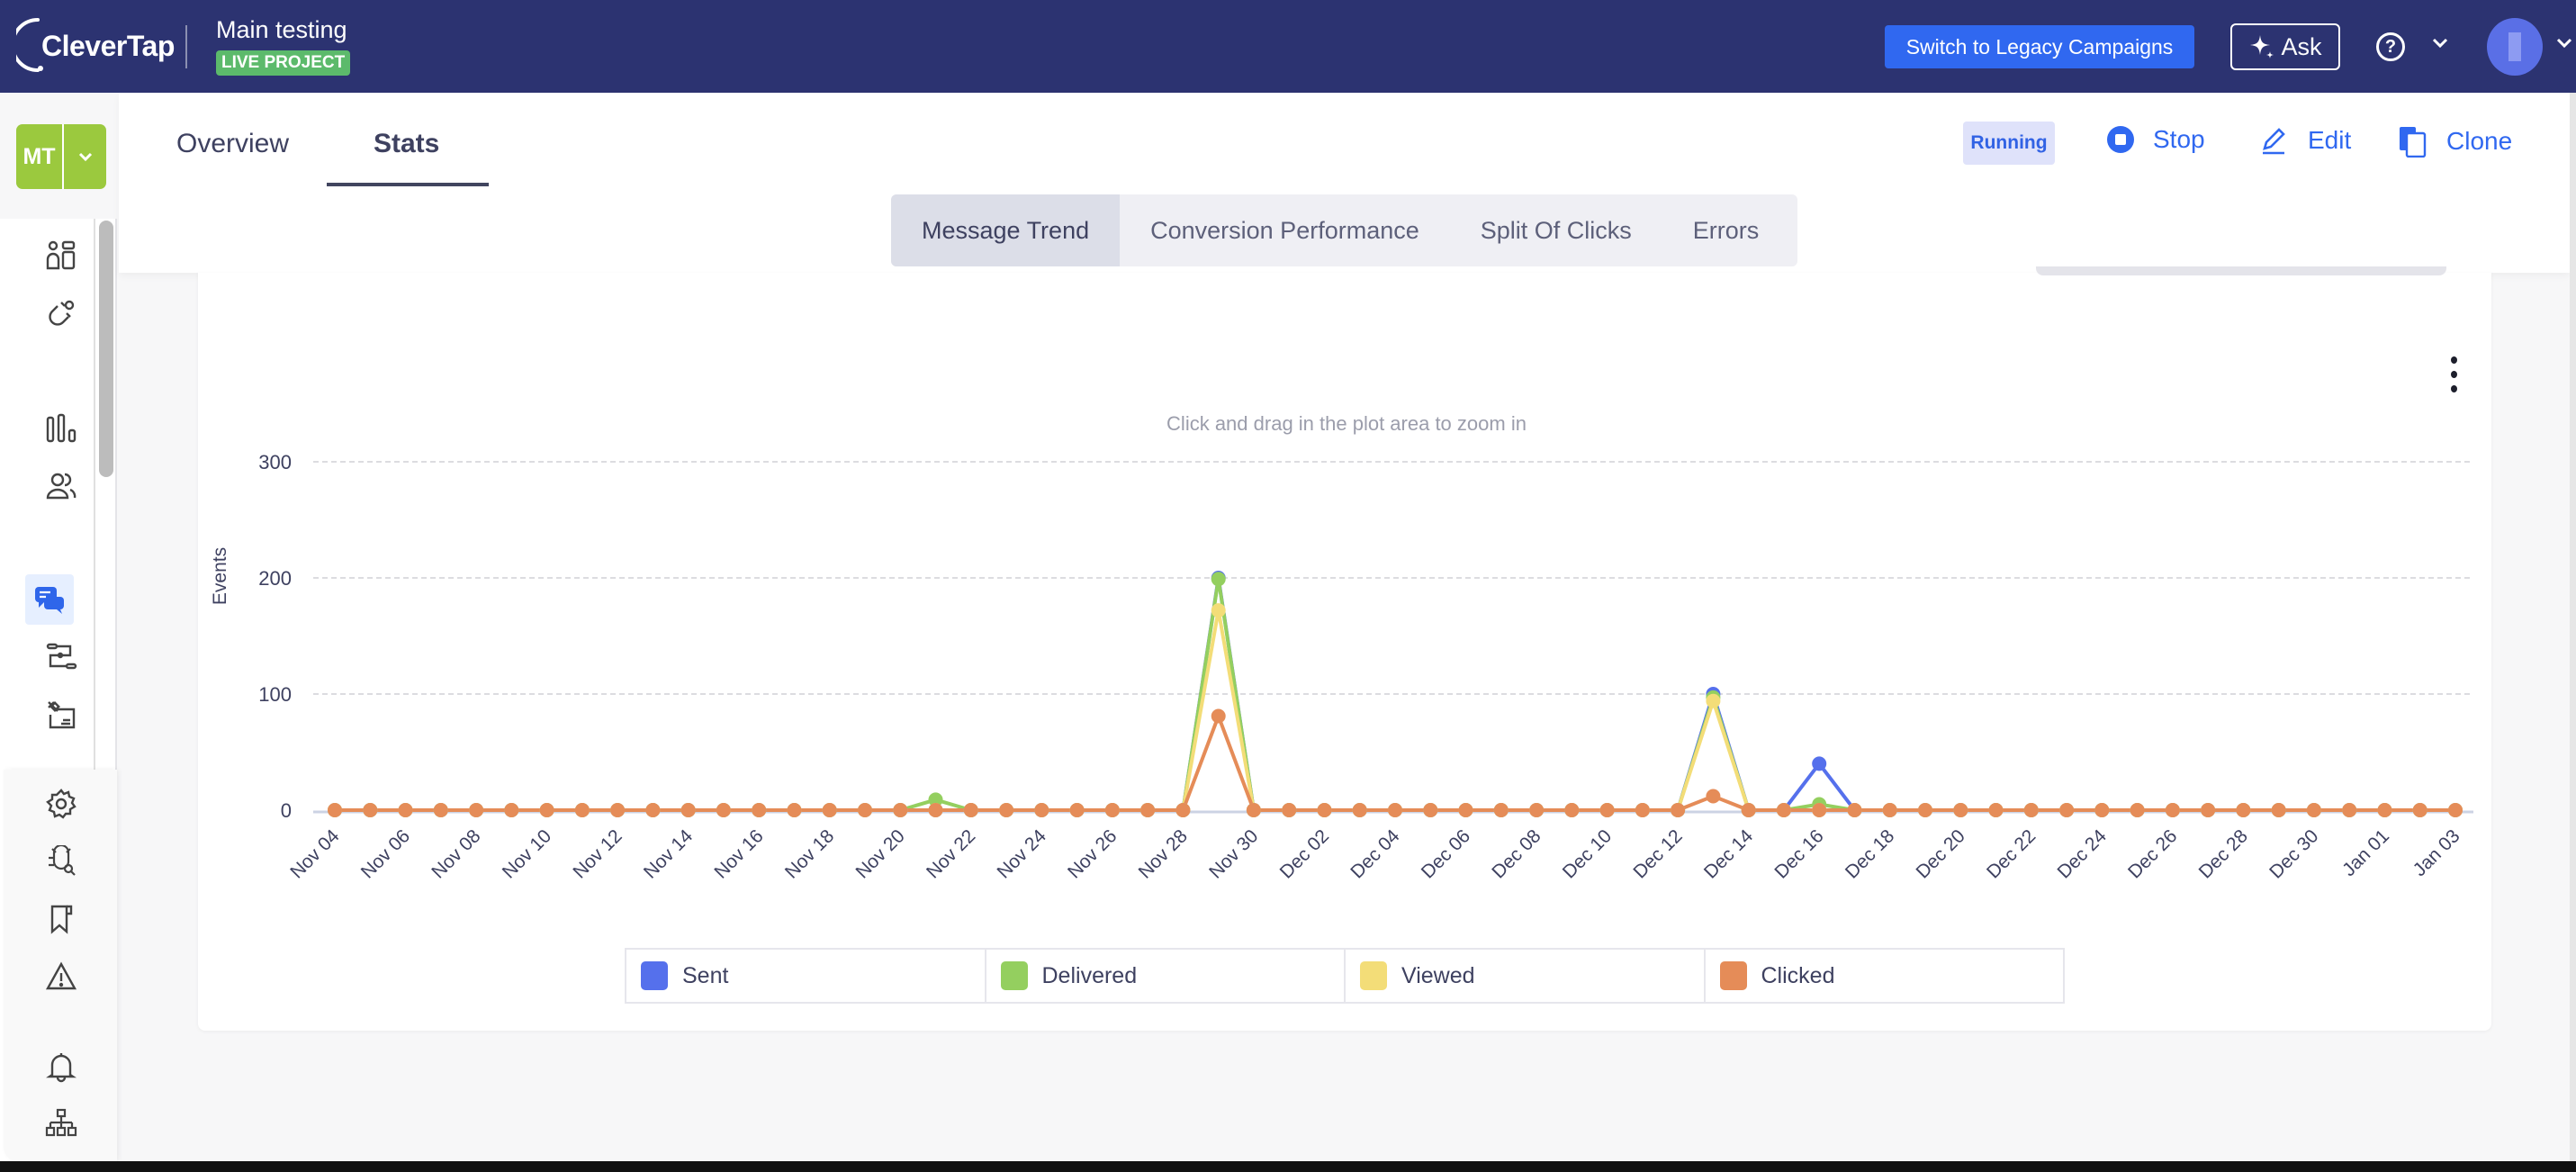 The image size is (2576, 1172). I want to click on x-tick-label: Dec 04, so click(1375, 854).